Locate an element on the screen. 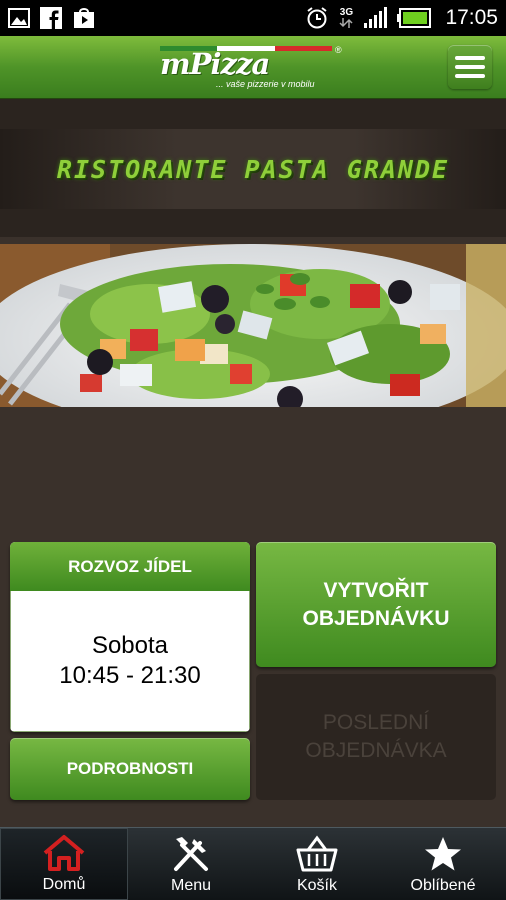  delivery-hours-box: Sobota 10:45 - 21:30 is located at coordinates (130, 661).